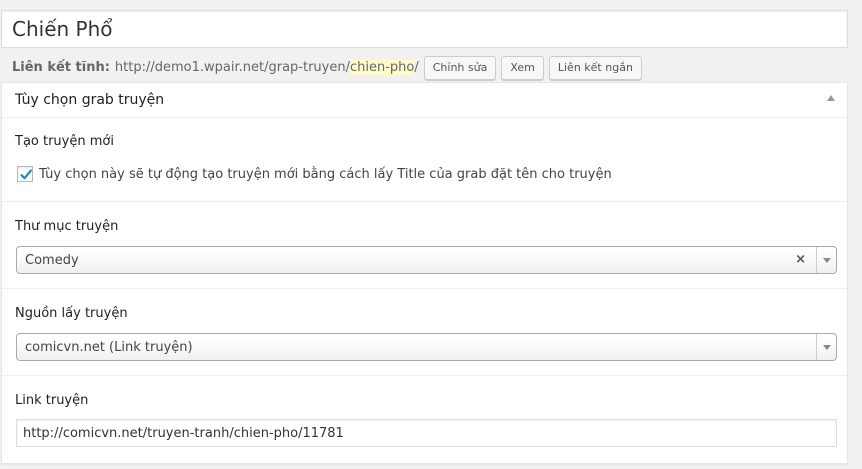  What do you see at coordinates (831, 98) in the screenshot?
I see `triangle-up-icon` at bounding box center [831, 98].